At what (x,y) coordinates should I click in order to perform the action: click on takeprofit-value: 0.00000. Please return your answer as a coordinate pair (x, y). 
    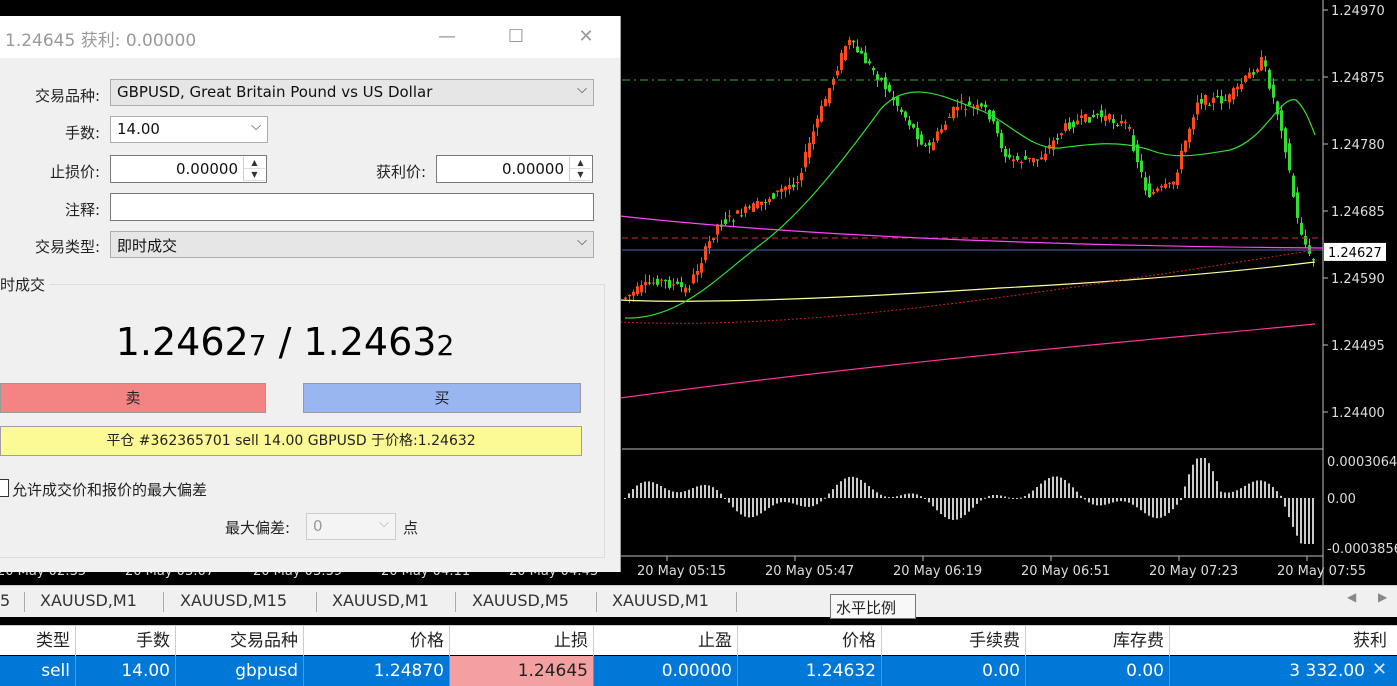
    Looking at the image, I should click on (532, 169).